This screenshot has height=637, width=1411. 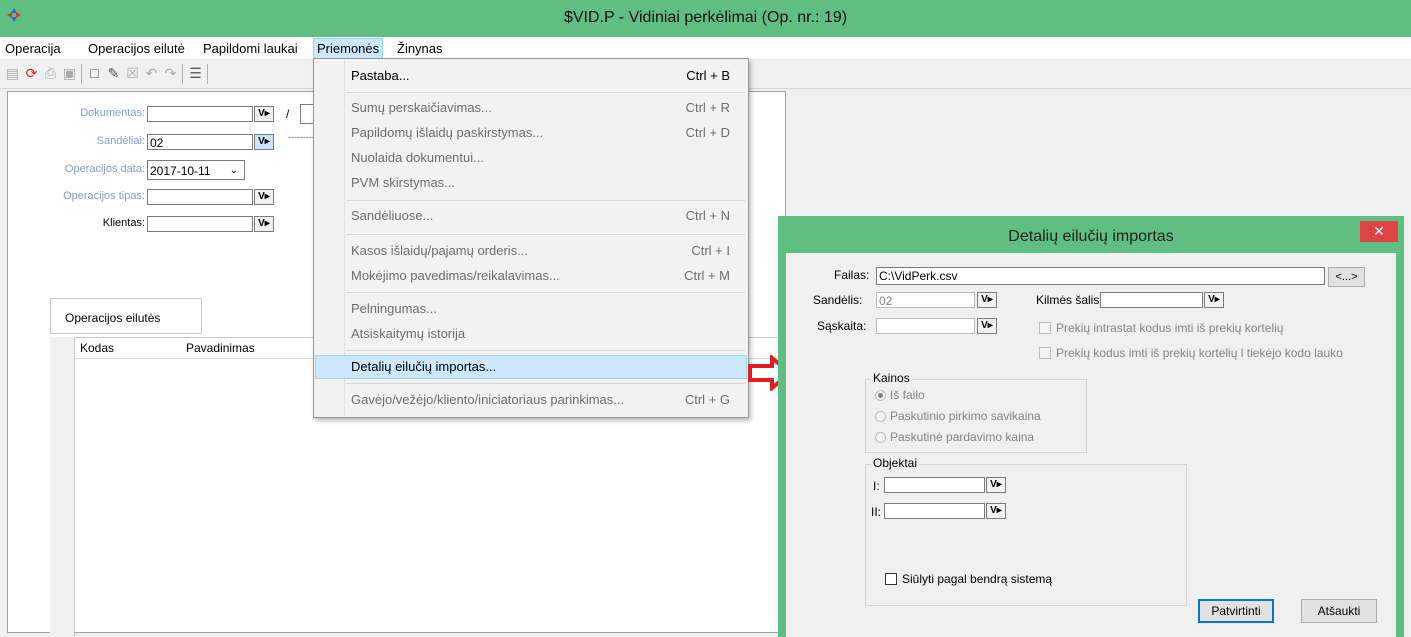 I want to click on menu-item-shortcut: Ctrl + R, so click(x=707, y=107).